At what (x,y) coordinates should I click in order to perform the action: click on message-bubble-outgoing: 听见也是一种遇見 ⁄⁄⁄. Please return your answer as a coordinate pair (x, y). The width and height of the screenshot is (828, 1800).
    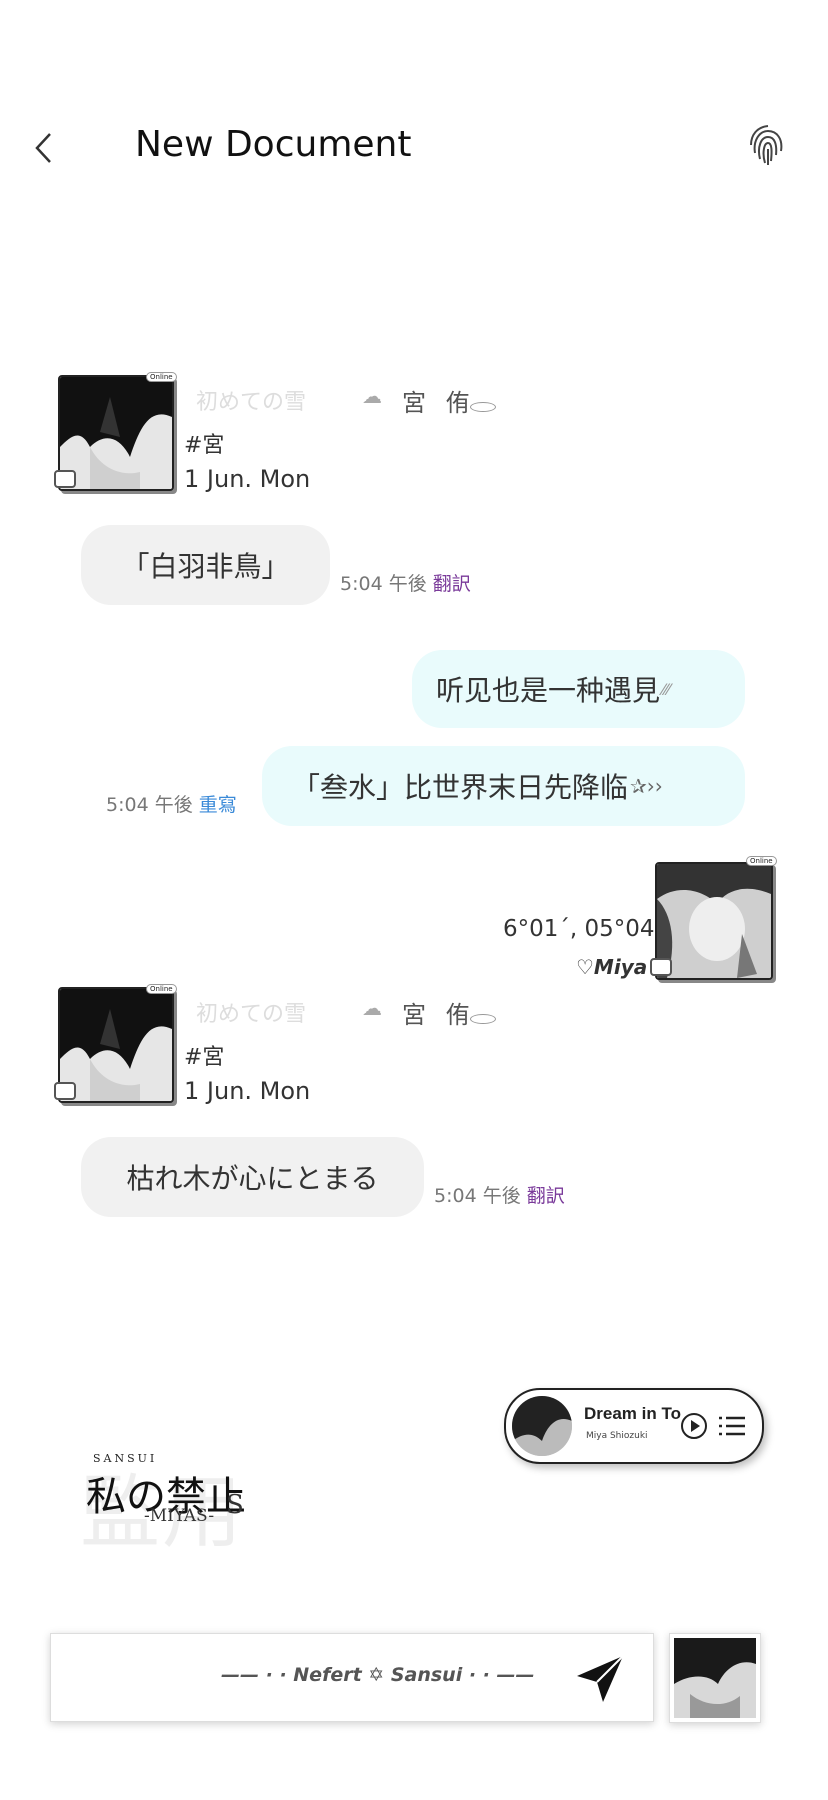
    Looking at the image, I should click on (578, 689).